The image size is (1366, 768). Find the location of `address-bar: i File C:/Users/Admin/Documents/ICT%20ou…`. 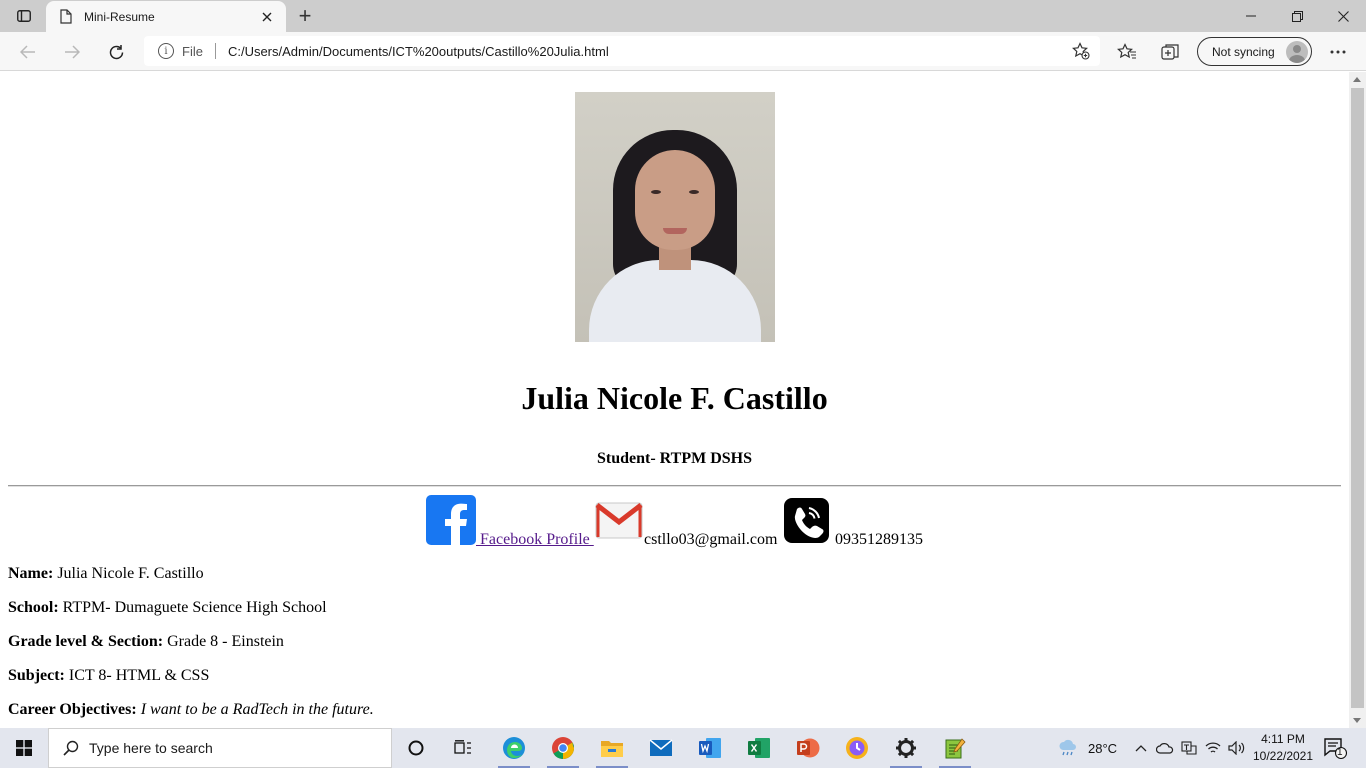

address-bar: i File C:/Users/Admin/Documents/ICT%20ou… is located at coordinates (622, 51).